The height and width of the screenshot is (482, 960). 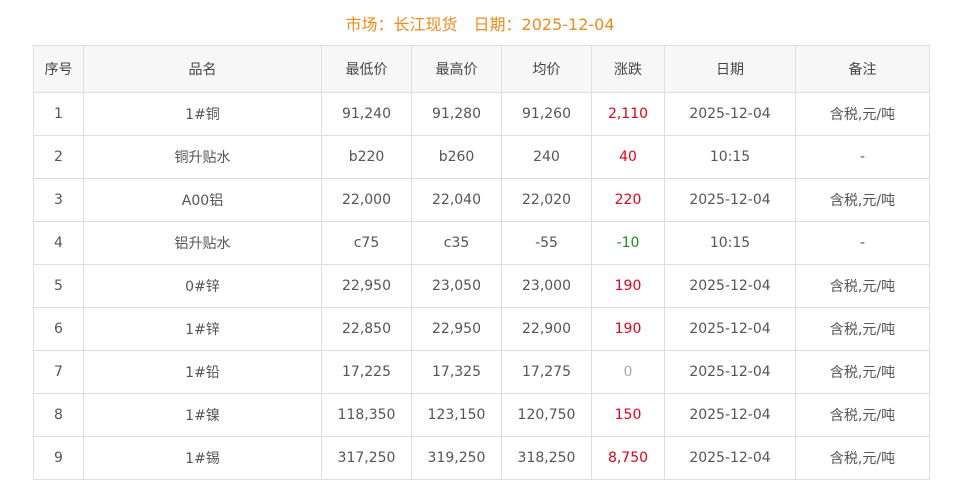 What do you see at coordinates (202, 200) in the screenshot?
I see `cell-name: A00铝` at bounding box center [202, 200].